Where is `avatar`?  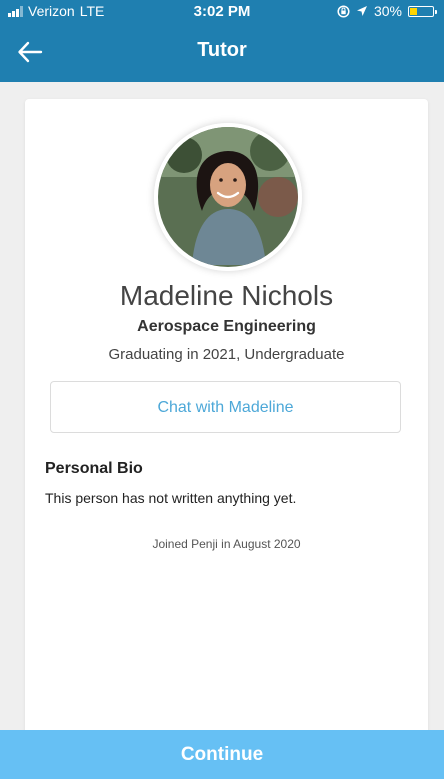
avatar is located at coordinates (228, 197).